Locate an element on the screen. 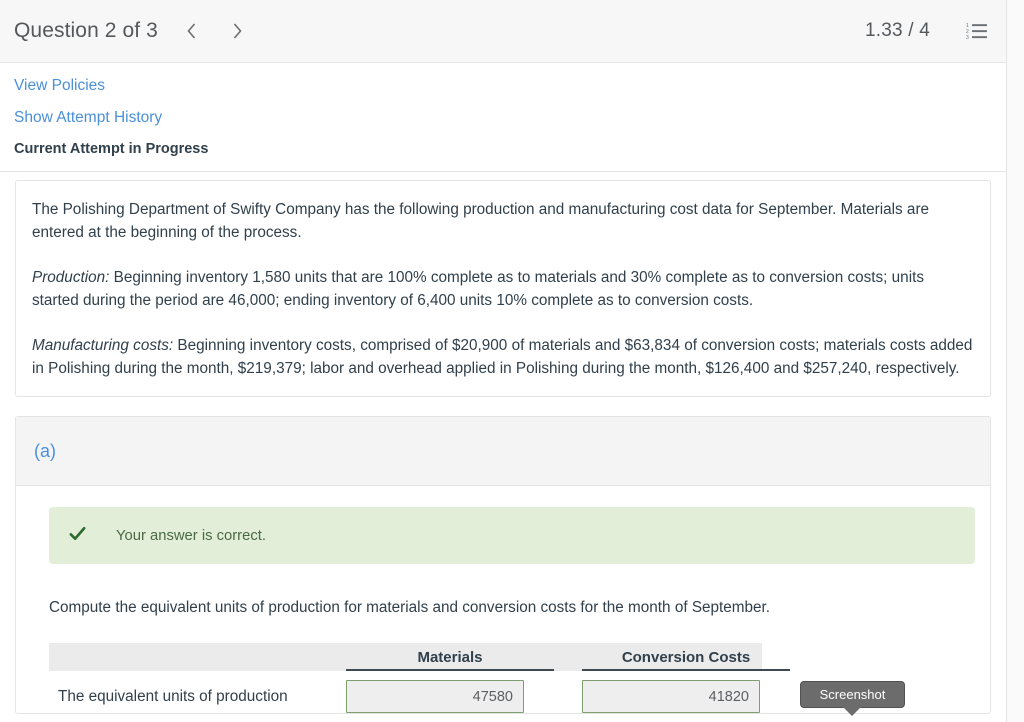 The width and height of the screenshot is (1024, 722). table-header-row: Materials Conversion Costs is located at coordinates (419, 657).